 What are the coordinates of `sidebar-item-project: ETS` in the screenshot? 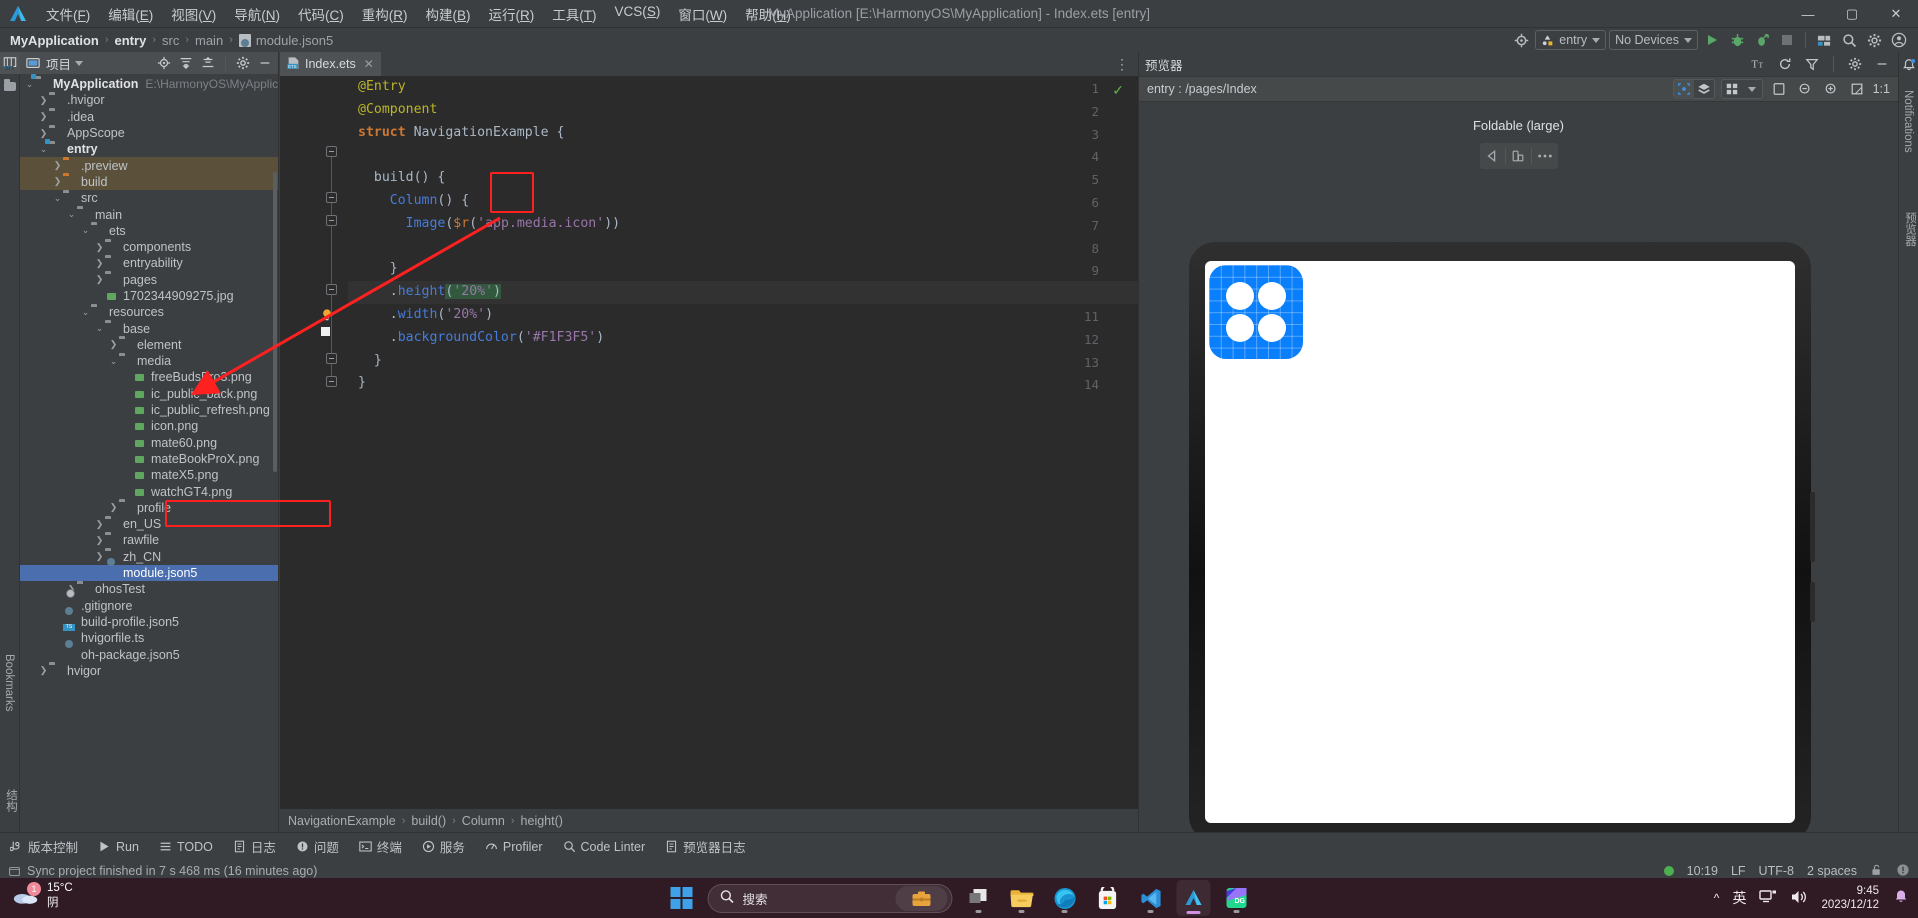 It's located at (10, 63).